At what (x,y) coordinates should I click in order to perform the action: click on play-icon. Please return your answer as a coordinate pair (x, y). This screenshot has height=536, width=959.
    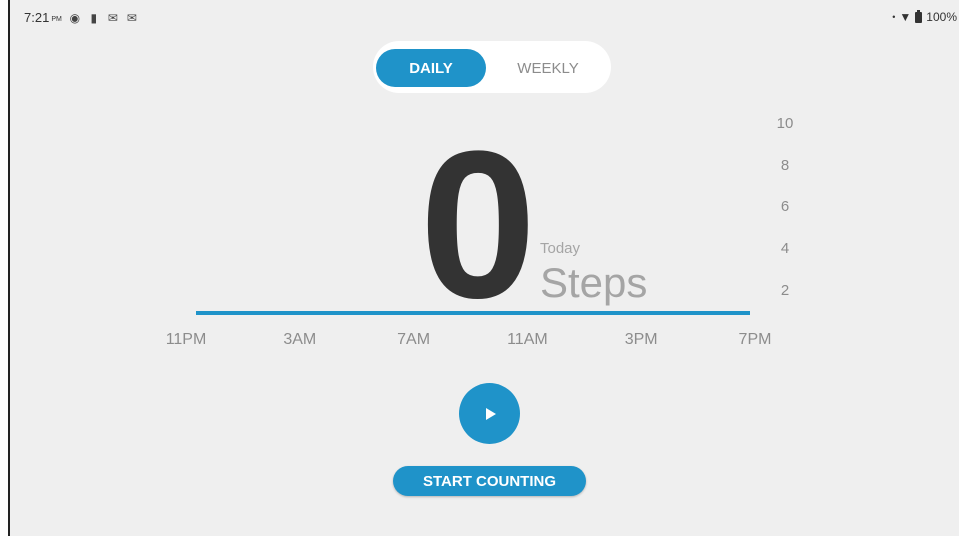
    Looking at the image, I should click on (491, 413).